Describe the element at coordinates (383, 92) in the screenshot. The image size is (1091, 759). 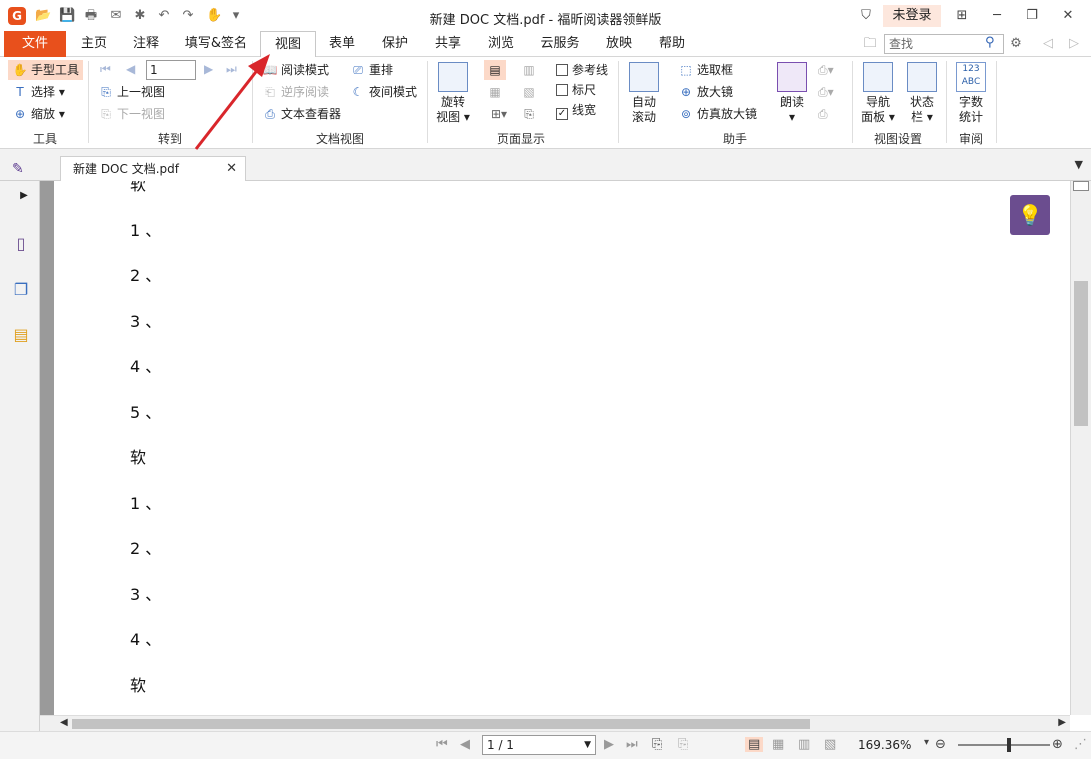
I see `night-mode-button: ☾ 夜间模式` at that location.